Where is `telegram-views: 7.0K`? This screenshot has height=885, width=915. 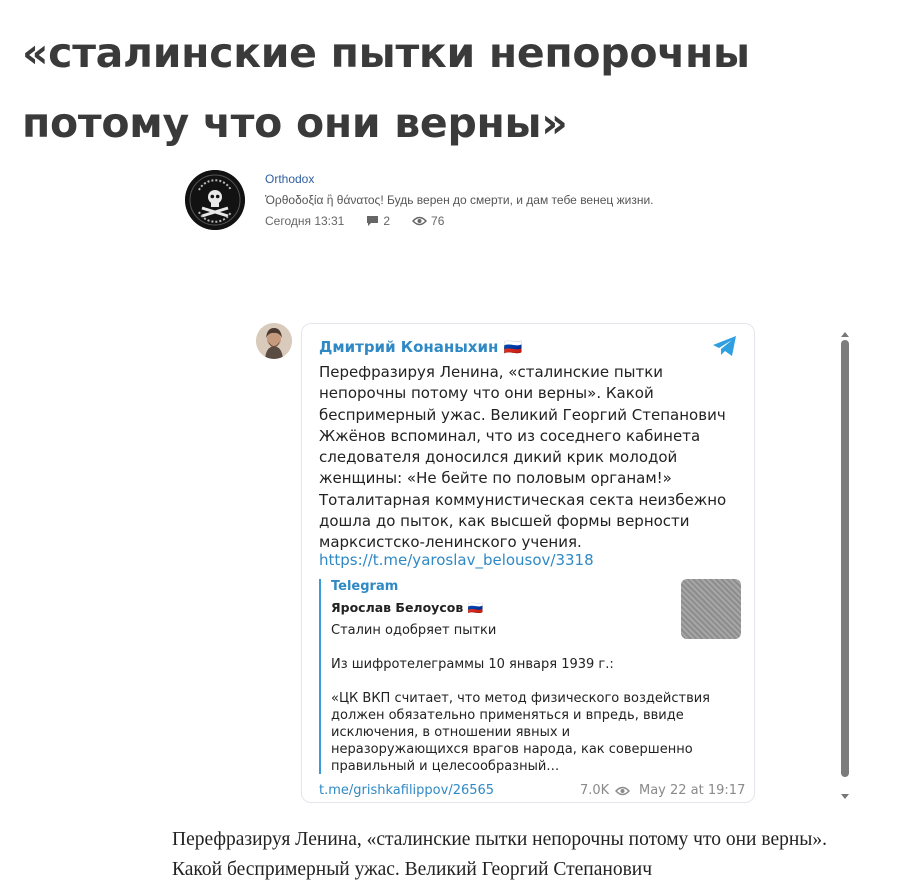 telegram-views: 7.0K is located at coordinates (605, 790).